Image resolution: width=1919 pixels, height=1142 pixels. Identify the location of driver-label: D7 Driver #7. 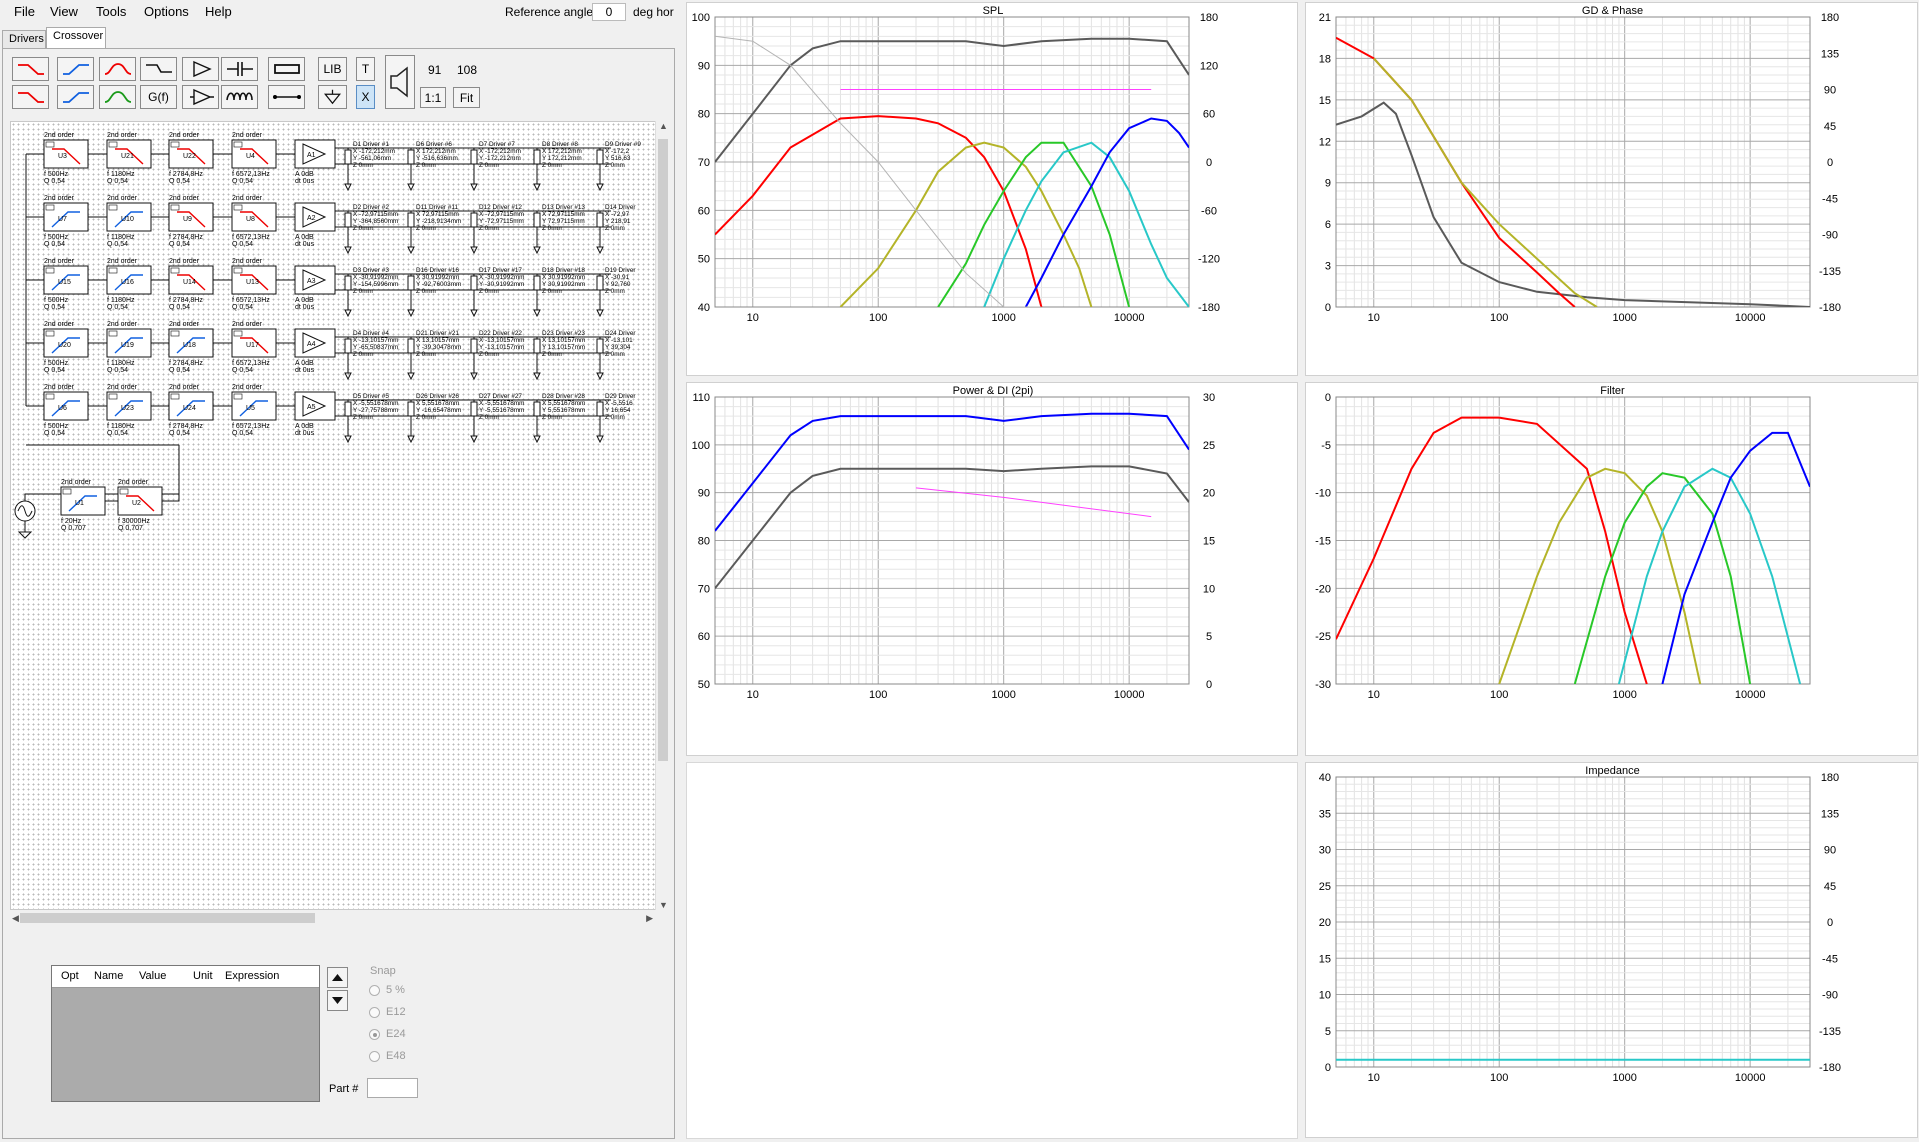
(497, 144).